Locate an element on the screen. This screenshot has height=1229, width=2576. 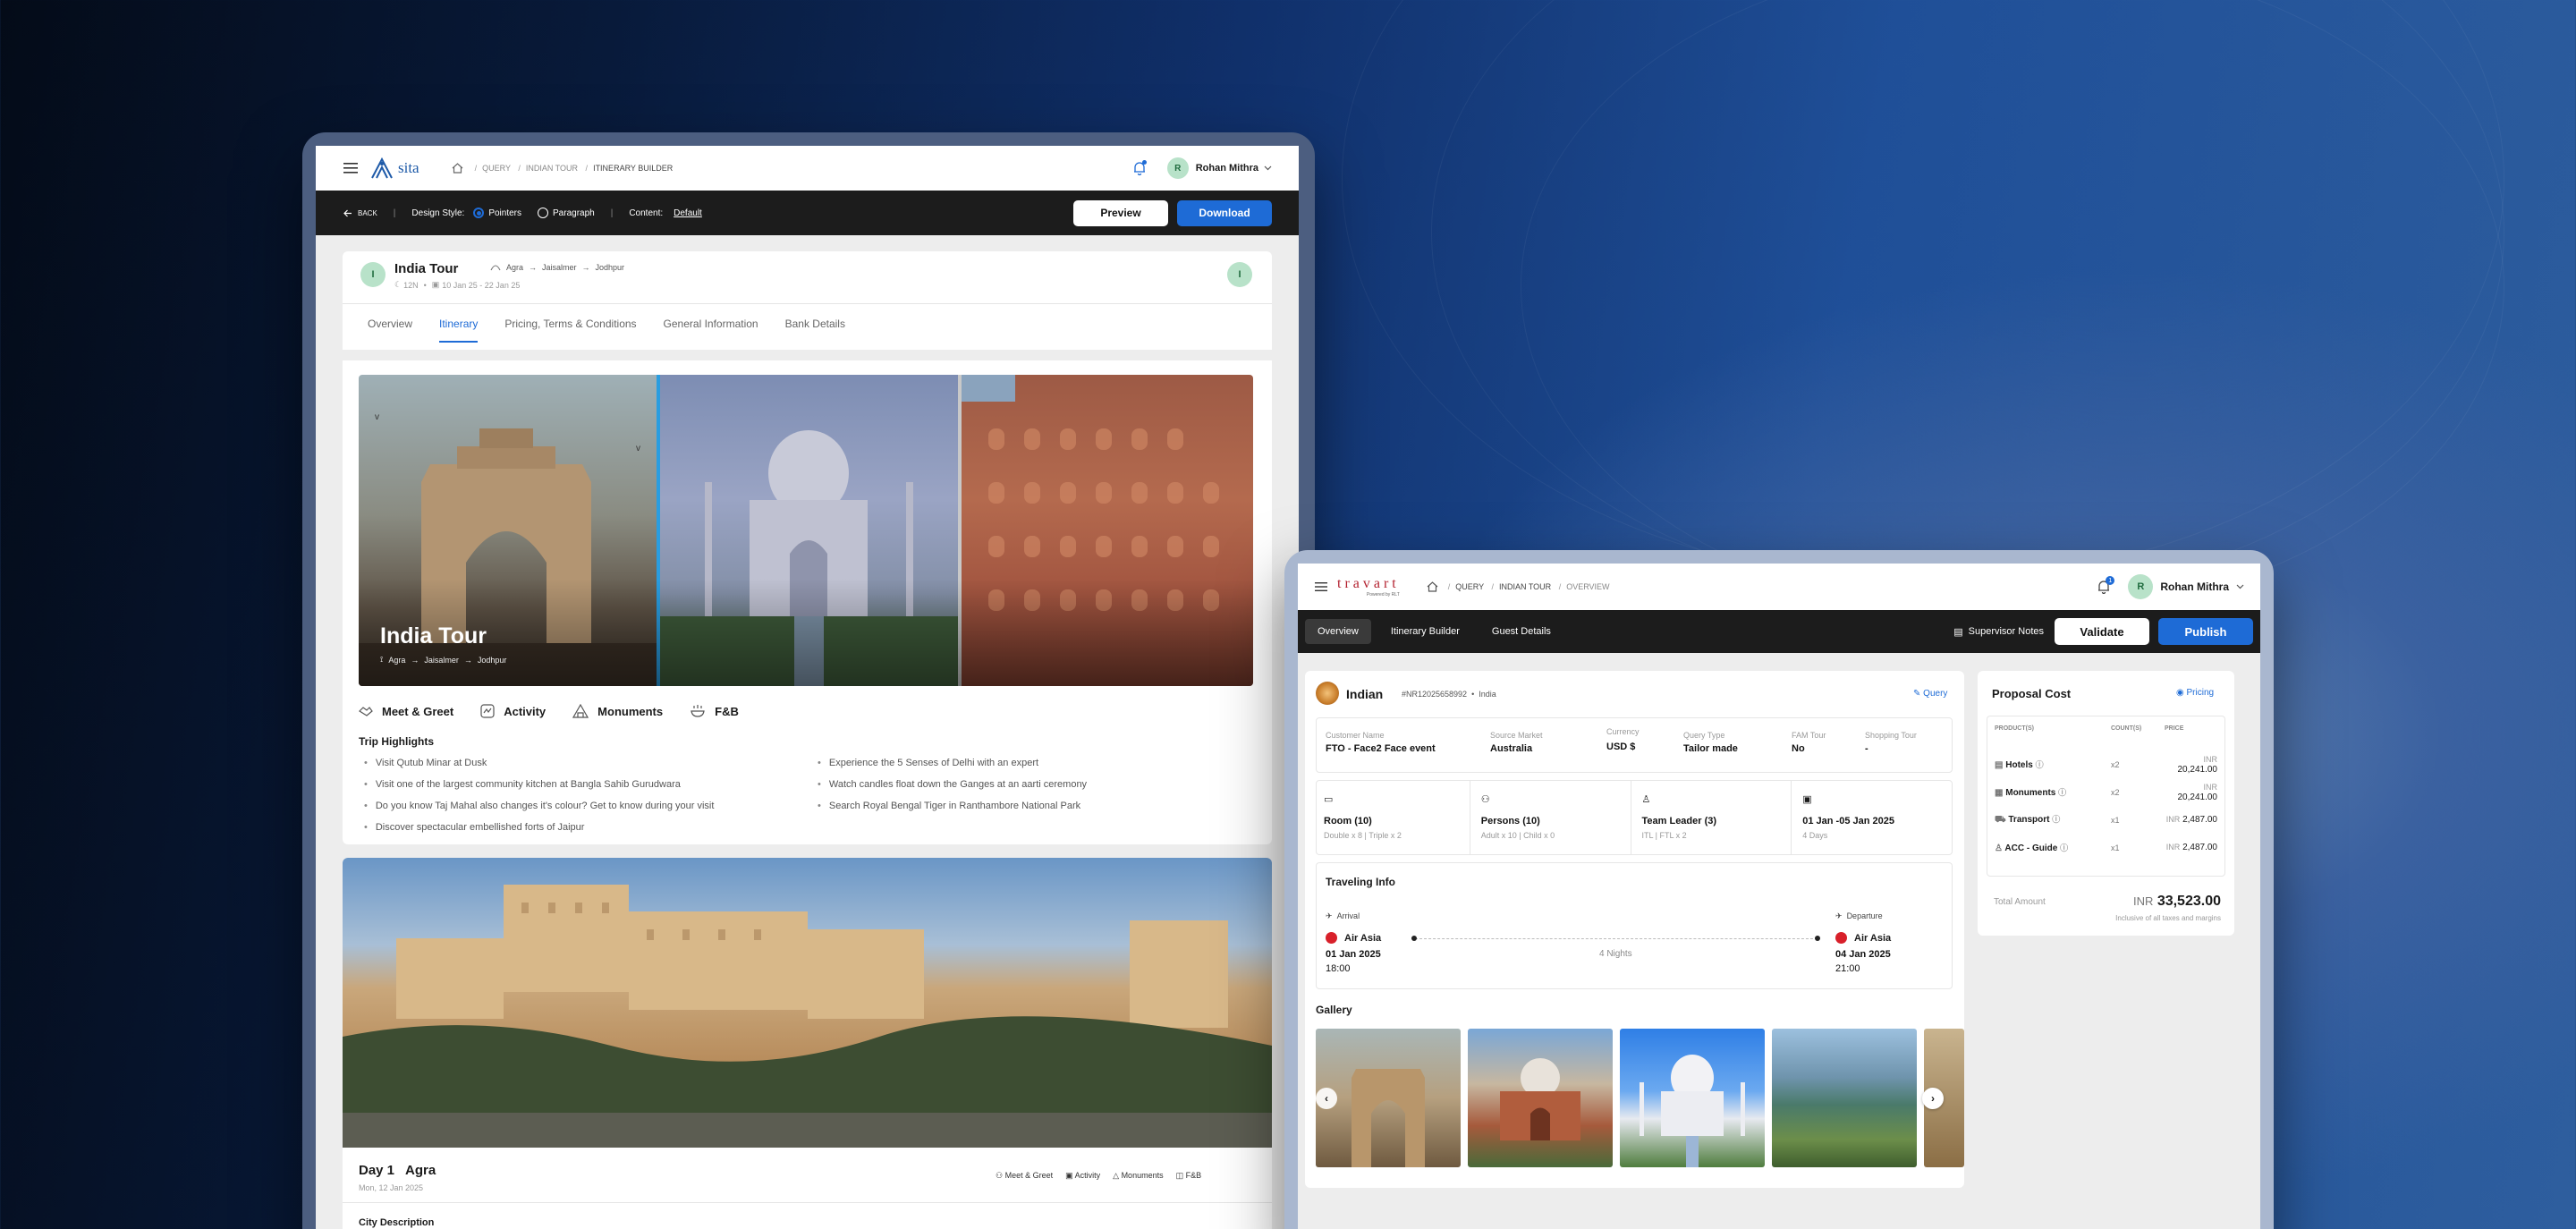
breadcrumb: / QUERY / INDIAN TOUR / OVERVIEW is located at coordinates (1528, 586).